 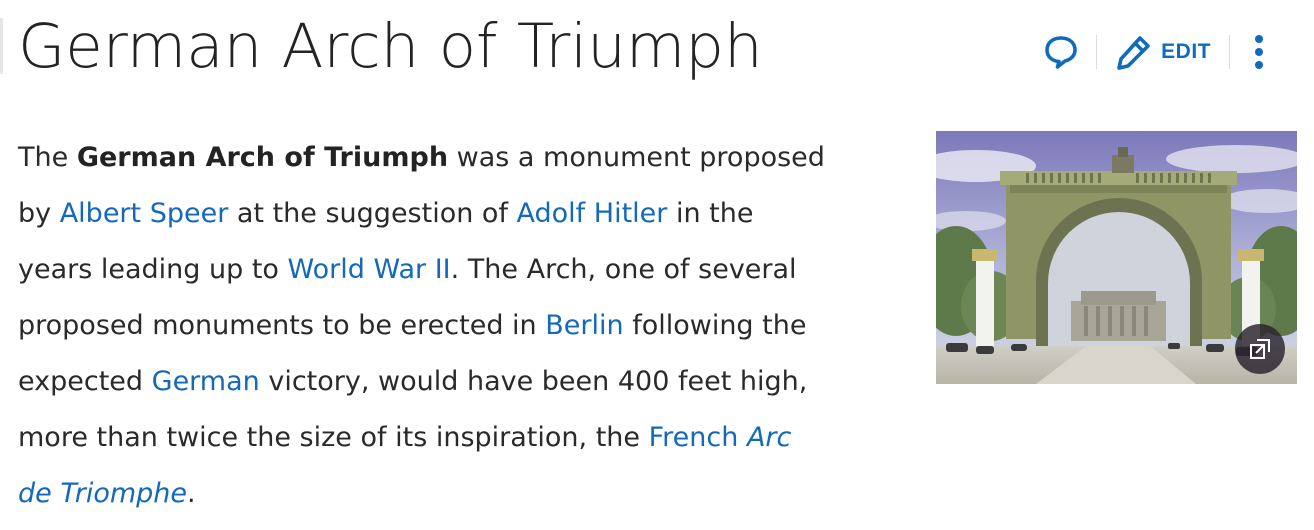 What do you see at coordinates (282, 325) in the screenshot?
I see `lead-text: proposed monuments to be erected in` at bounding box center [282, 325].